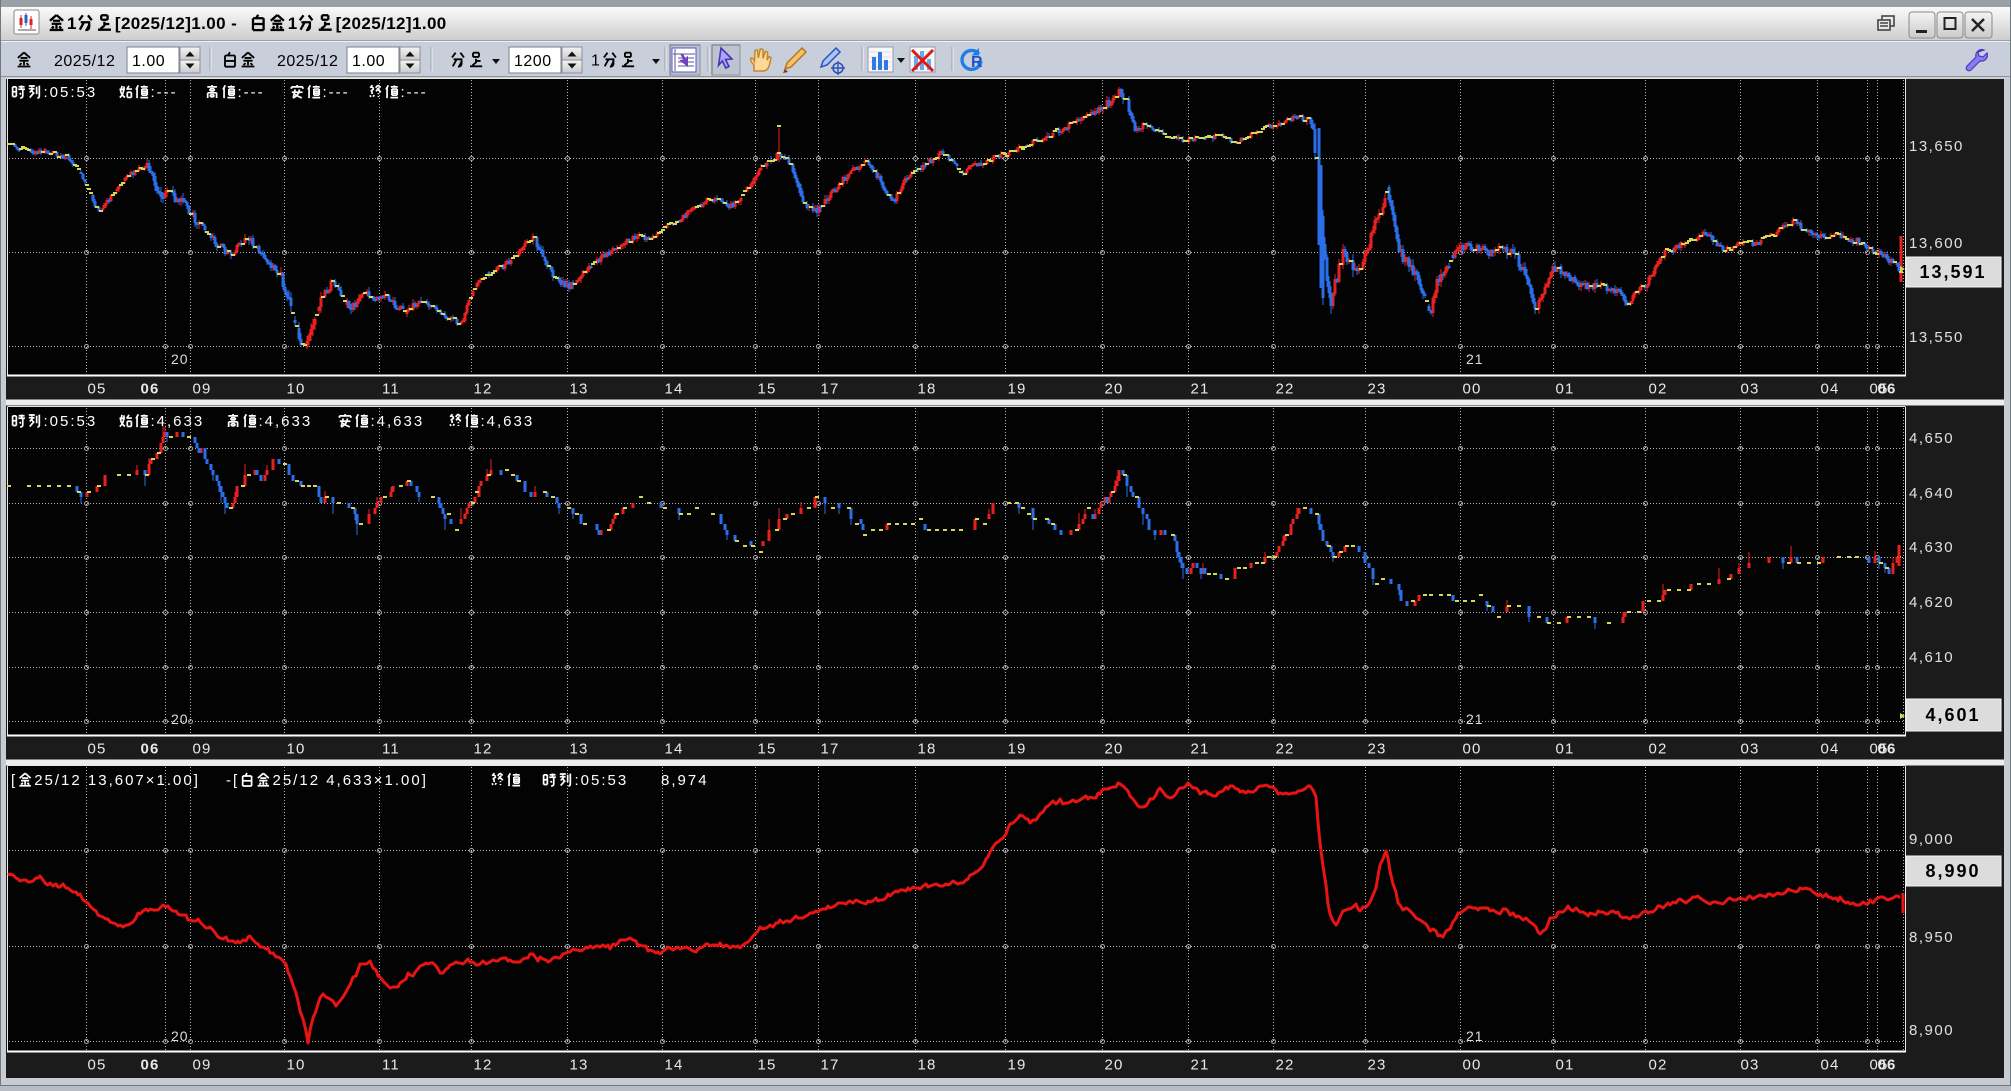 The width and height of the screenshot is (2011, 1091). Describe the element at coordinates (1931, 839) in the screenshot. I see `svg-text: 9,000` at that location.